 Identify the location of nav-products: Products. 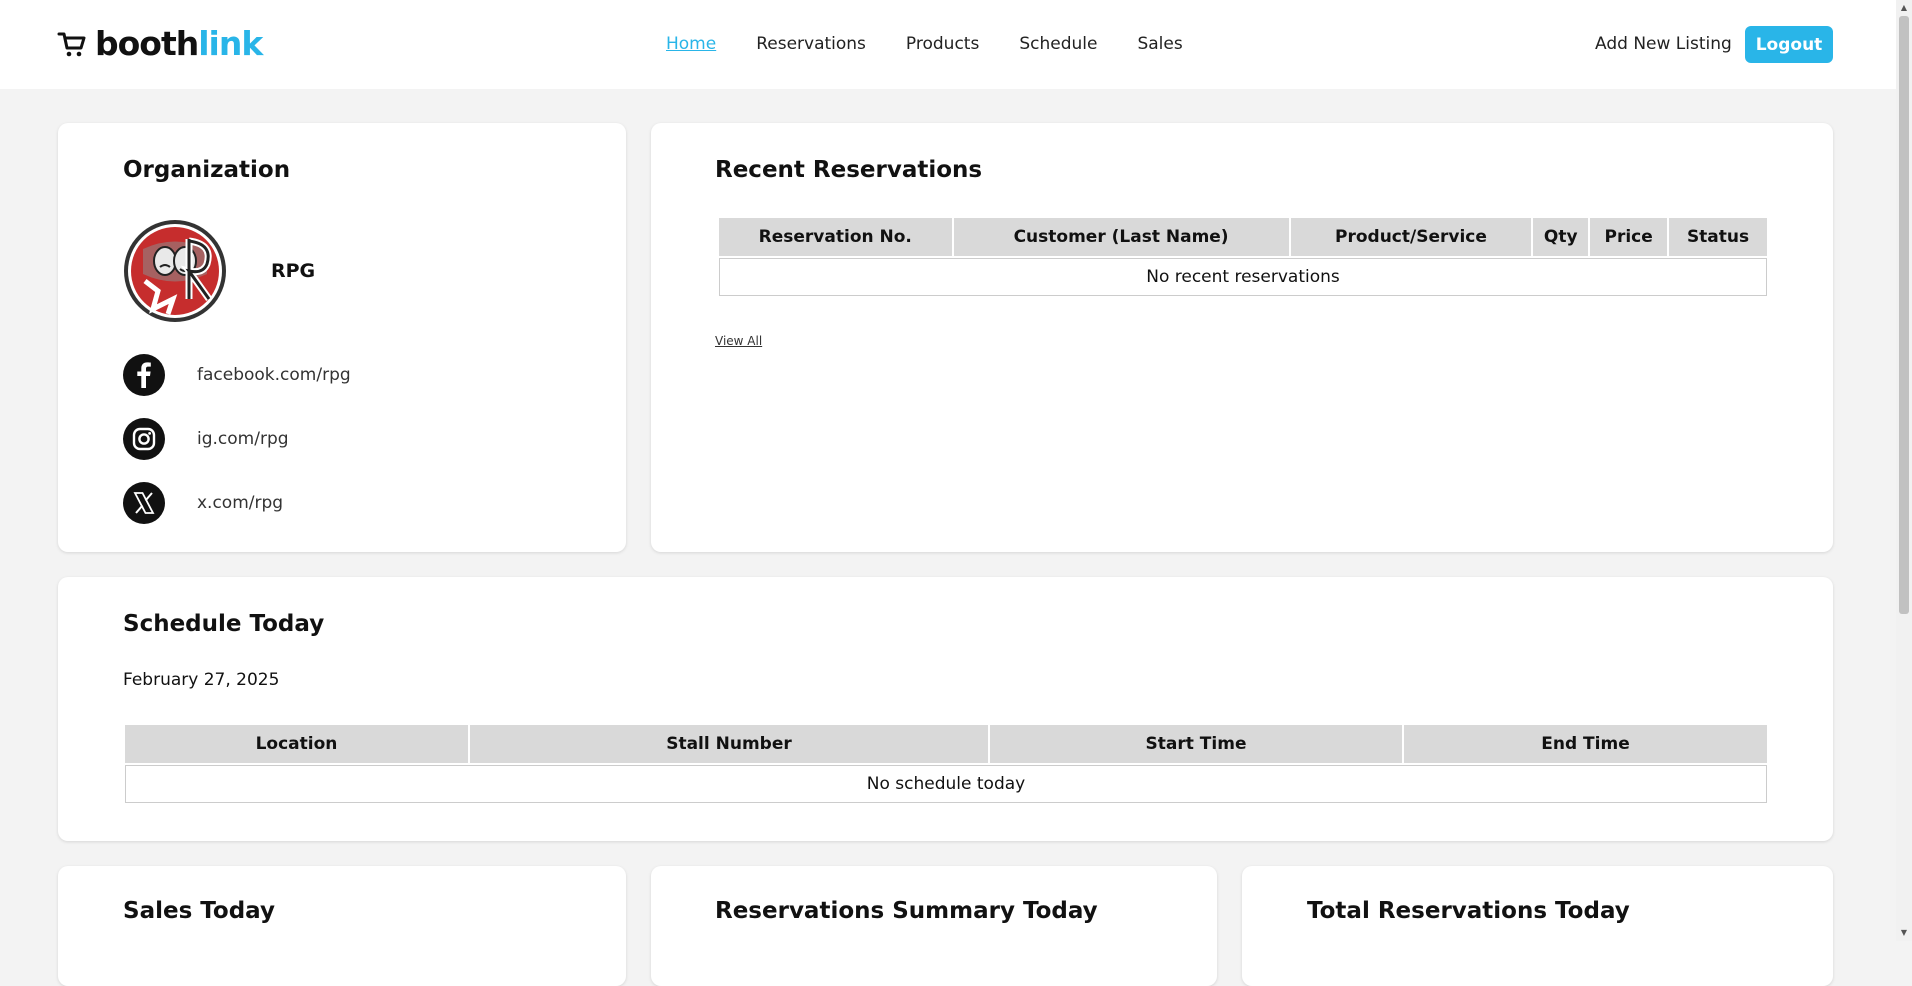
(942, 44).